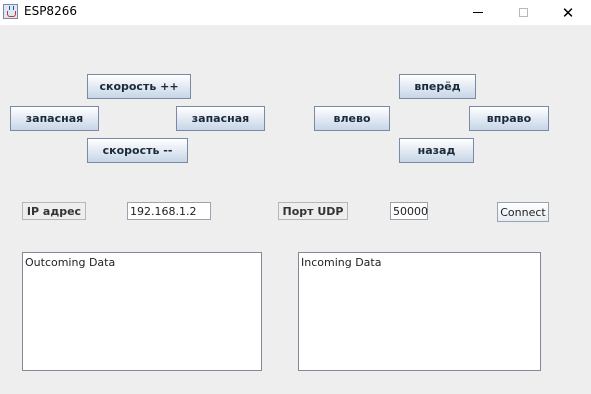 The width and height of the screenshot is (591, 394). I want to click on maximize-button, so click(523, 12).